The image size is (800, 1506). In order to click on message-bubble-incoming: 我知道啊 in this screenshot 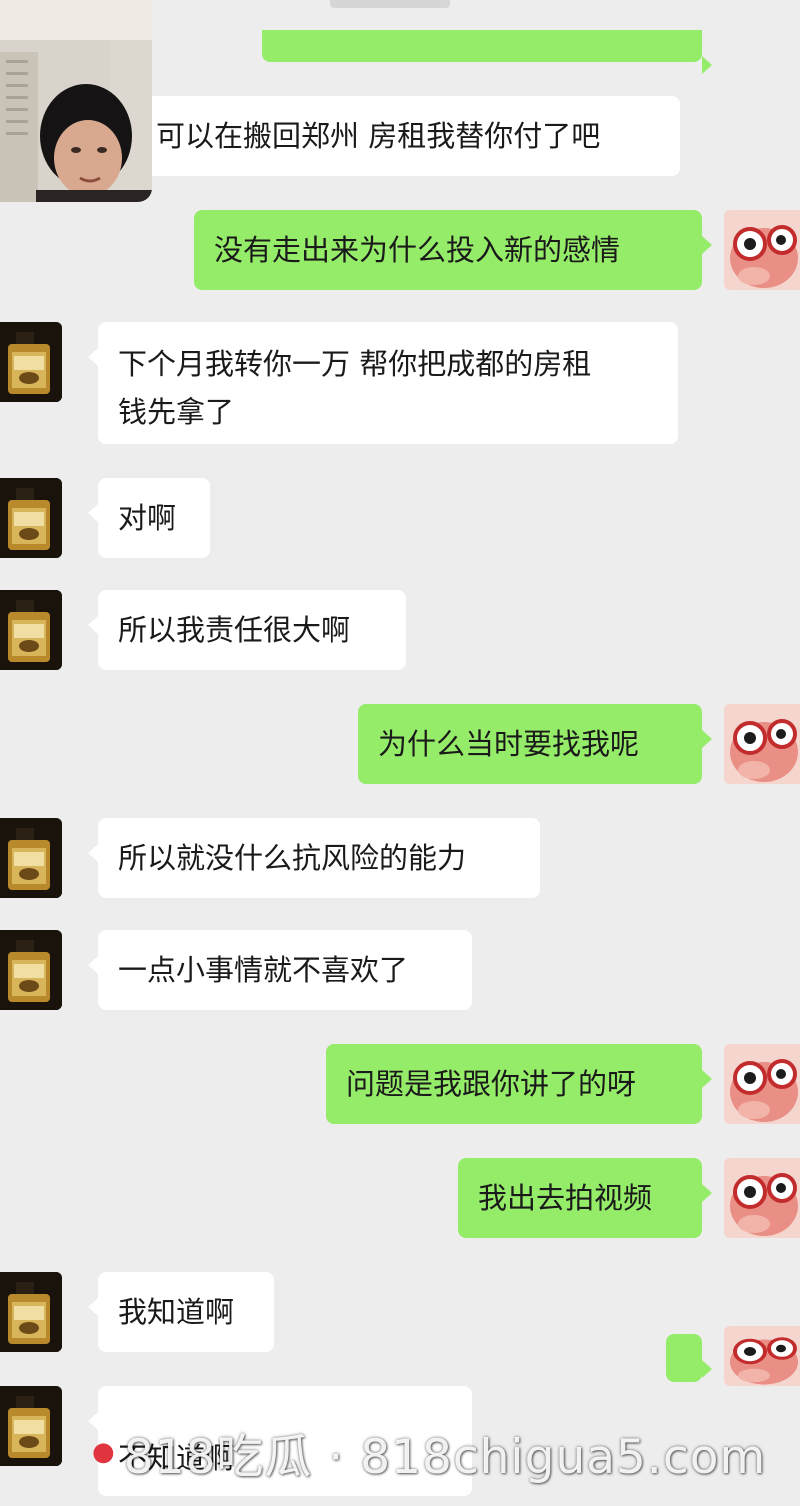, I will do `click(181, 1312)`.